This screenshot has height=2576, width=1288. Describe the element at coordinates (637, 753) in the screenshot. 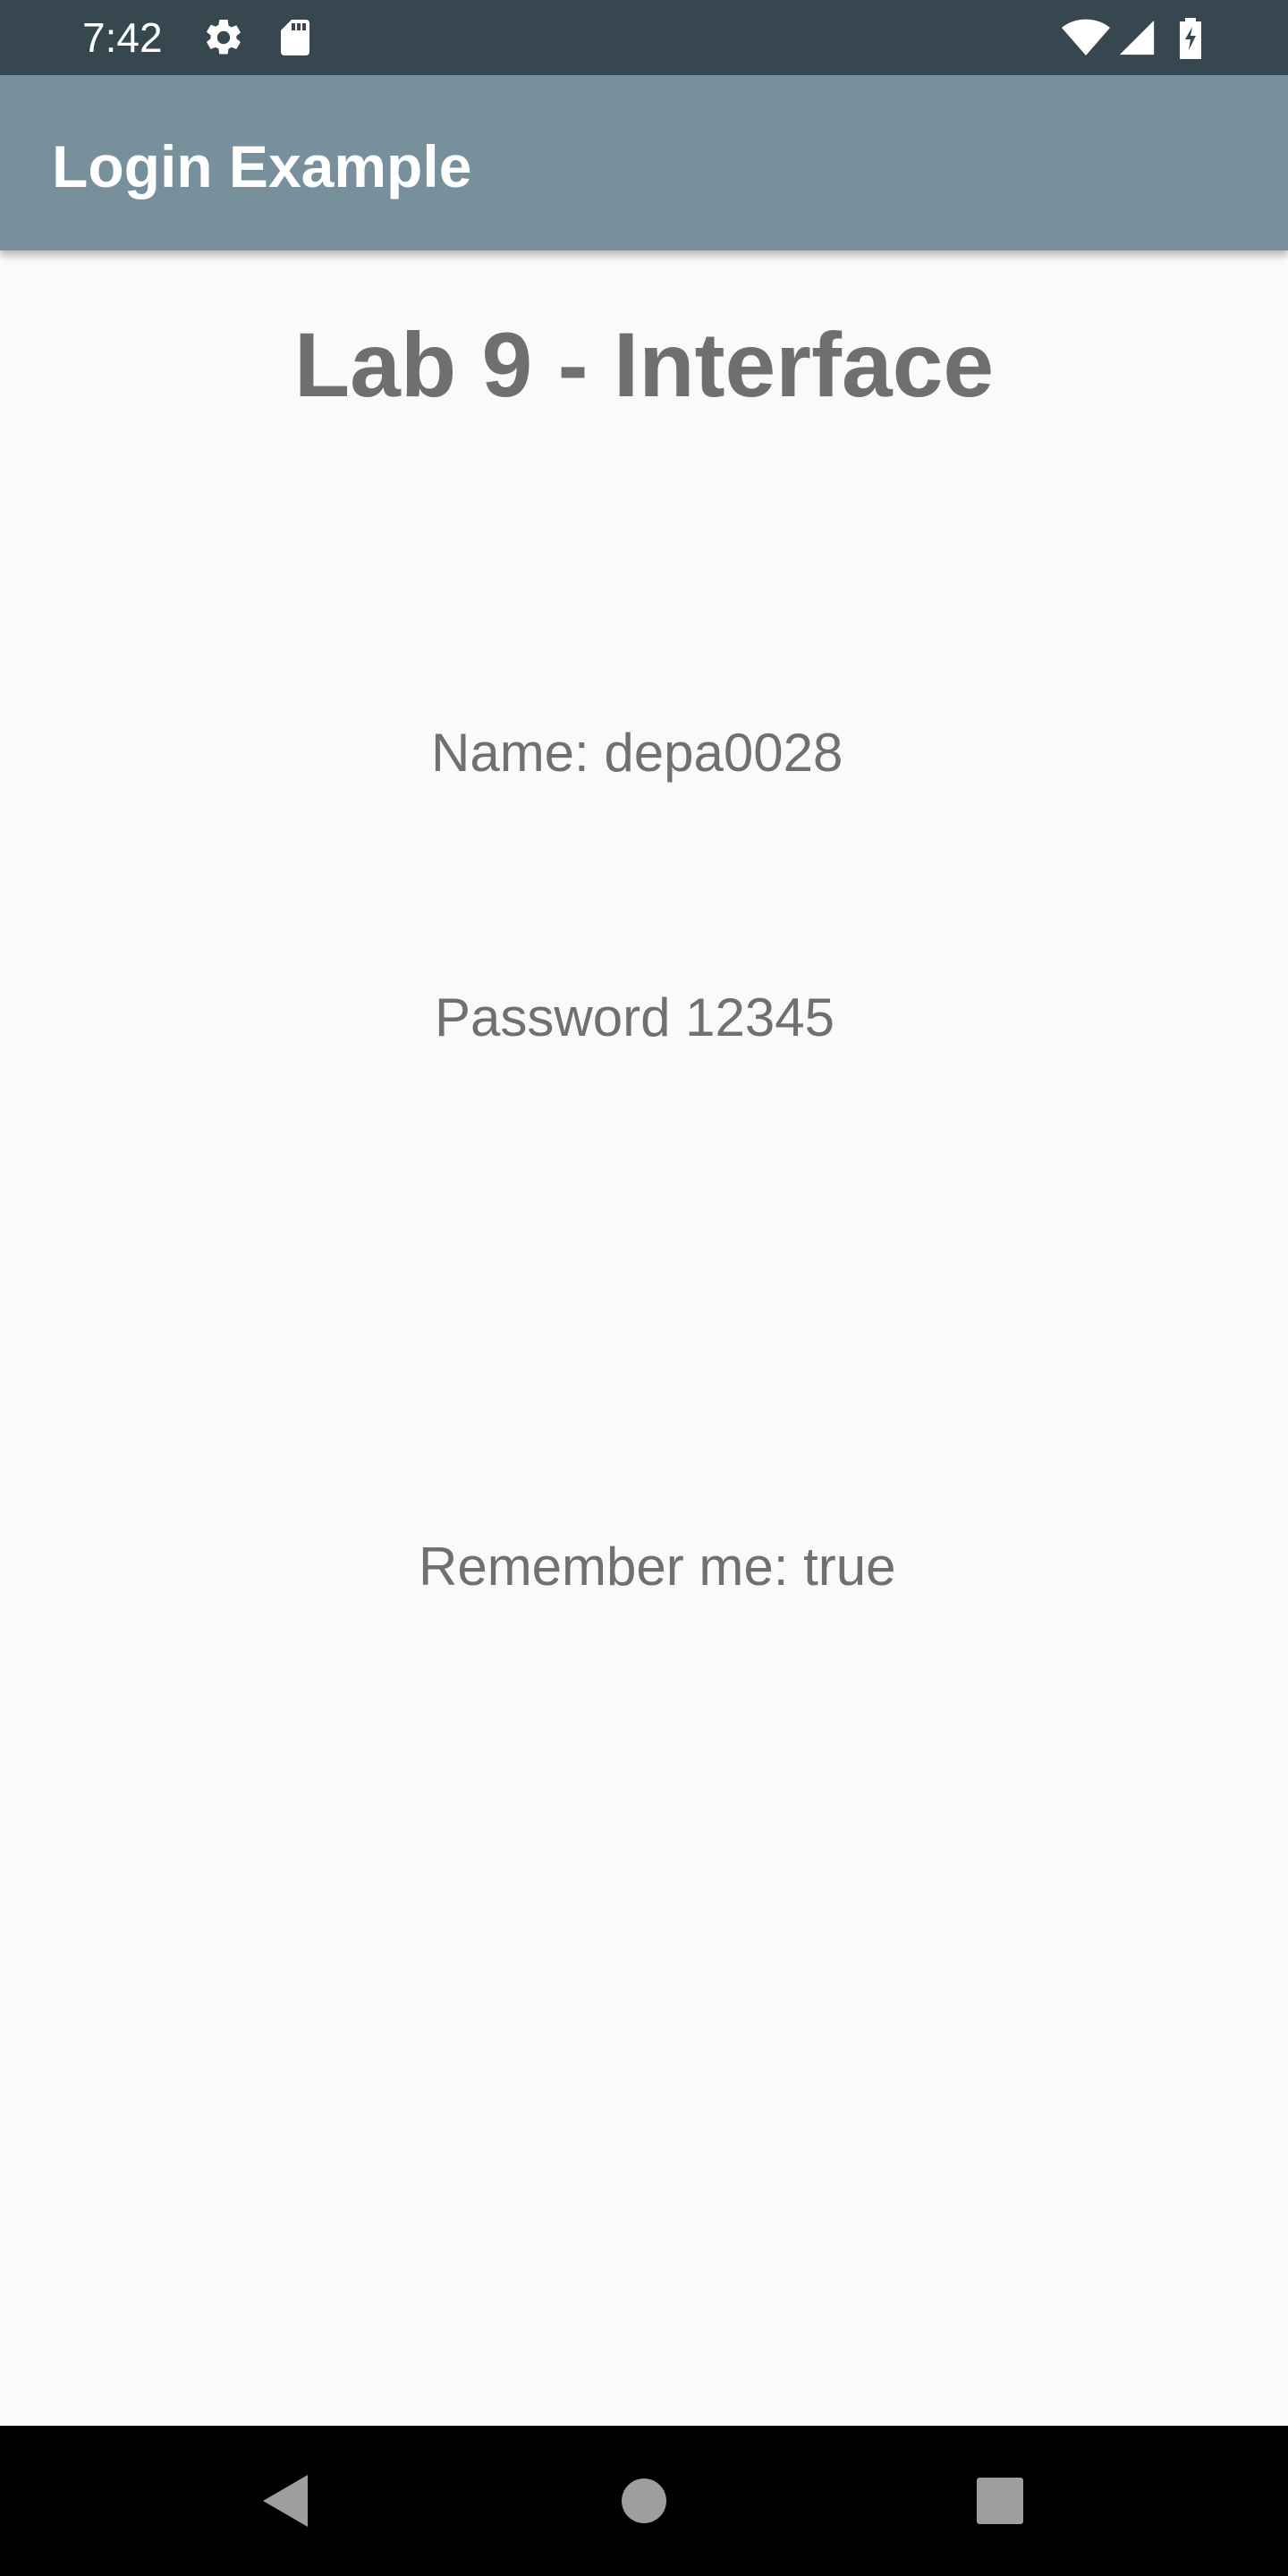

I see `name-text: Name: depa0028` at that location.